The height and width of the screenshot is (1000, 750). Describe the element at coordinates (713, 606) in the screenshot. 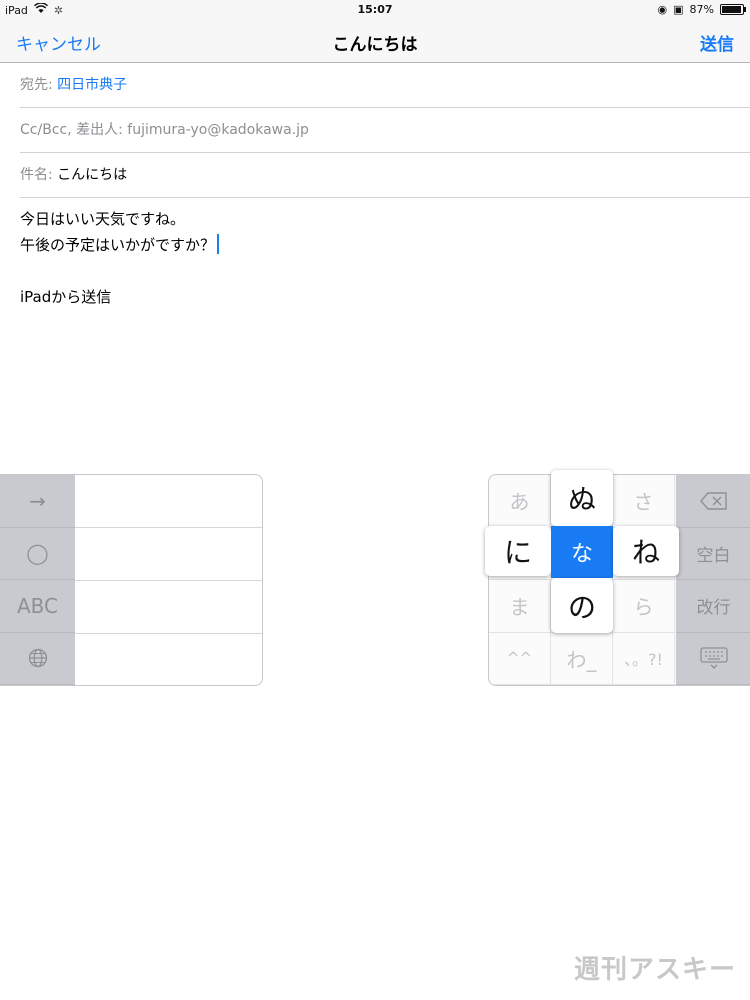

I see `return-key: 改行` at that location.